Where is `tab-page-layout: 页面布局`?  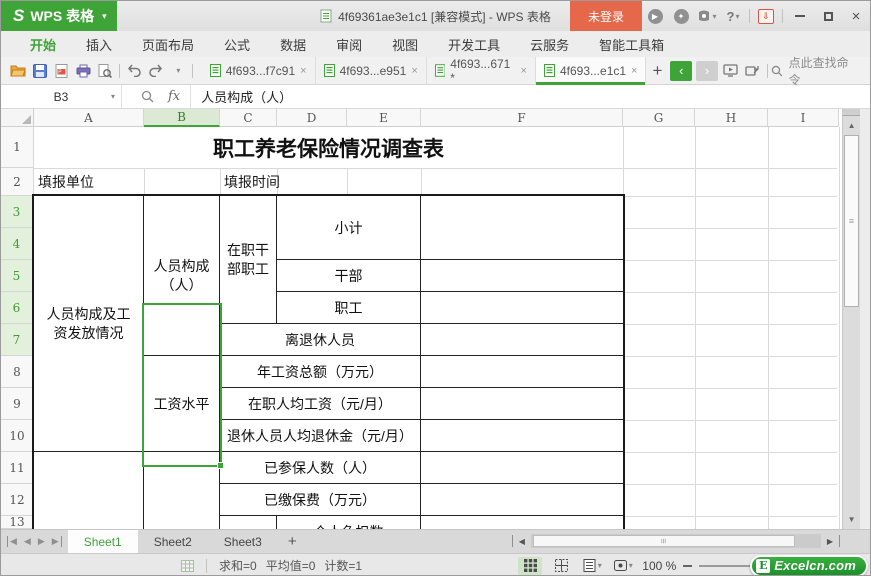 tab-page-layout: 页面布局 is located at coordinates (168, 44).